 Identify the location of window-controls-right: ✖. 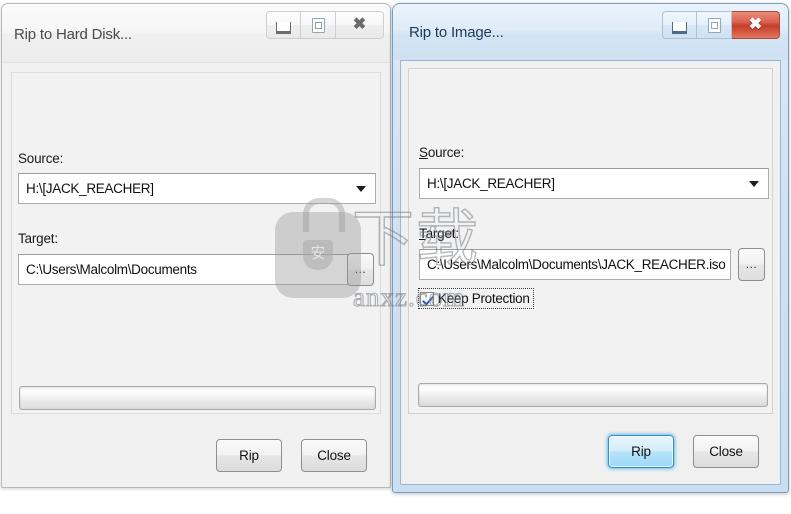
(721, 25).